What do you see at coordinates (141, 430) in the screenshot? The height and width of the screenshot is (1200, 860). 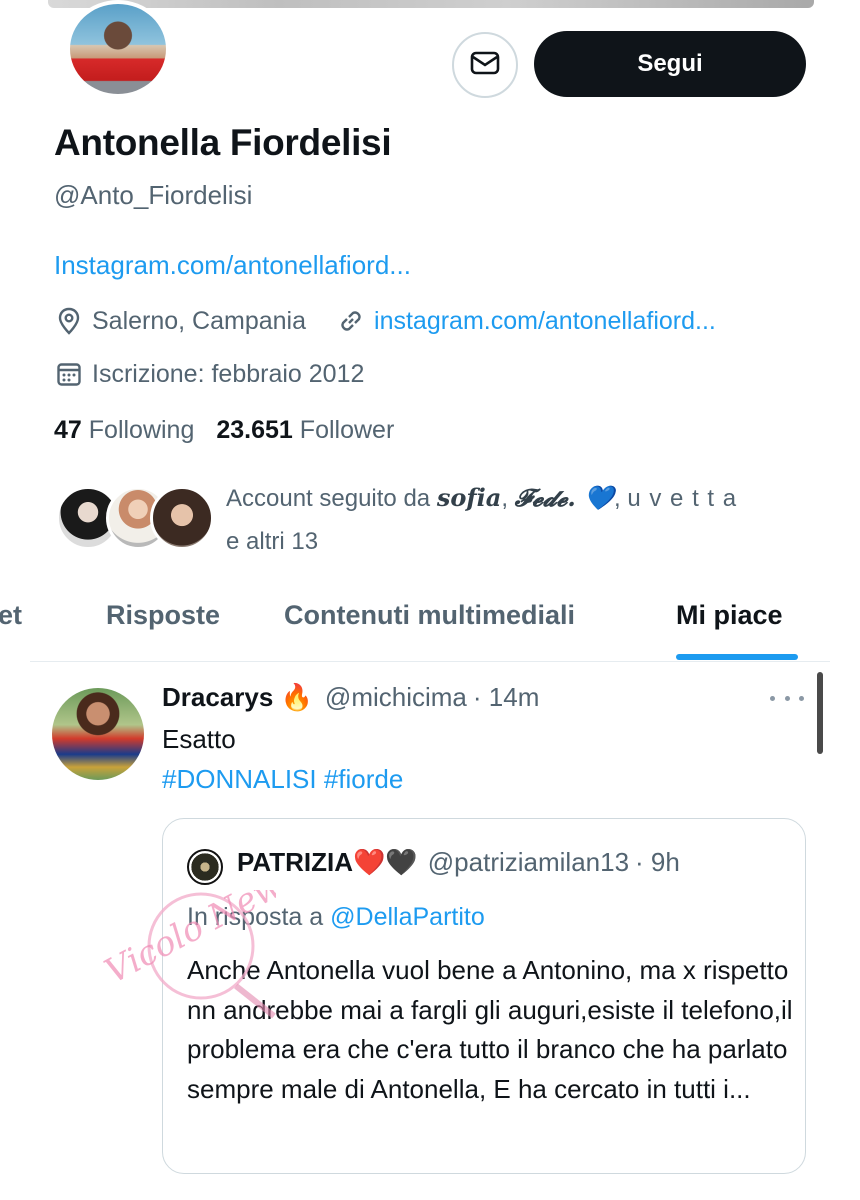 I see `following-label: Following` at bounding box center [141, 430].